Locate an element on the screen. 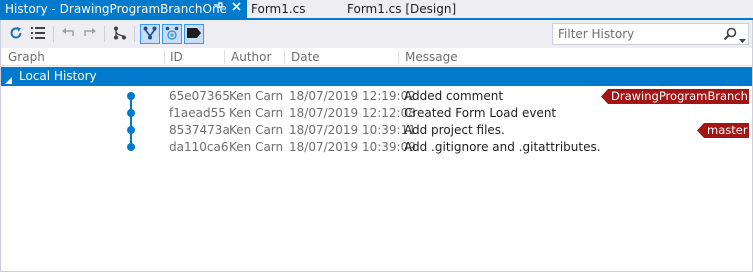 The height and width of the screenshot is (272, 753). show-full-history-button is located at coordinates (150, 34).